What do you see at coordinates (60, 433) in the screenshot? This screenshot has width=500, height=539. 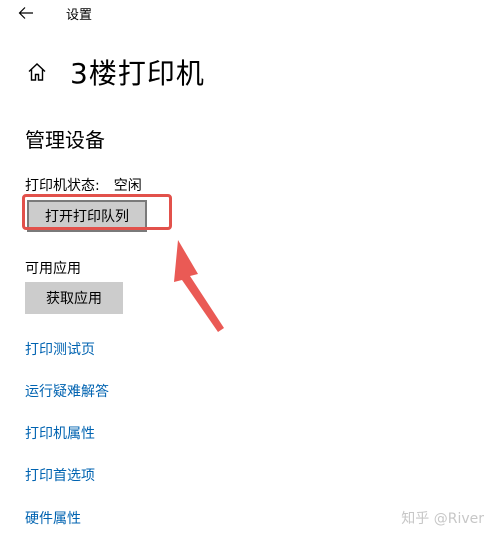 I see `printer-properties-link: 打印机属性` at bounding box center [60, 433].